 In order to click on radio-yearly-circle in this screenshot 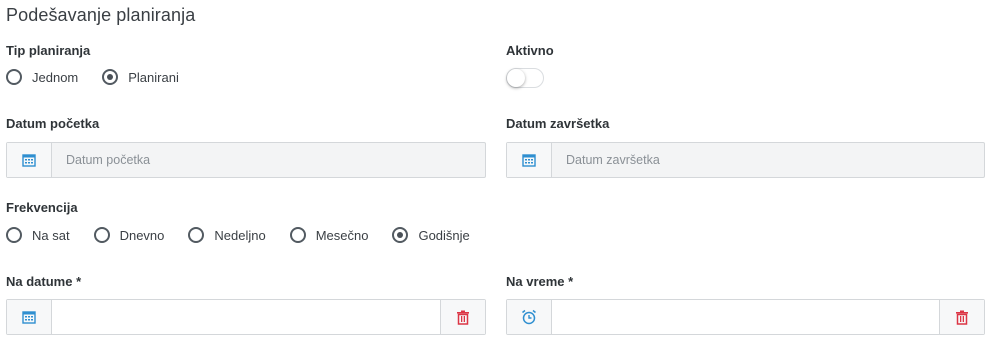, I will do `click(400, 235)`.